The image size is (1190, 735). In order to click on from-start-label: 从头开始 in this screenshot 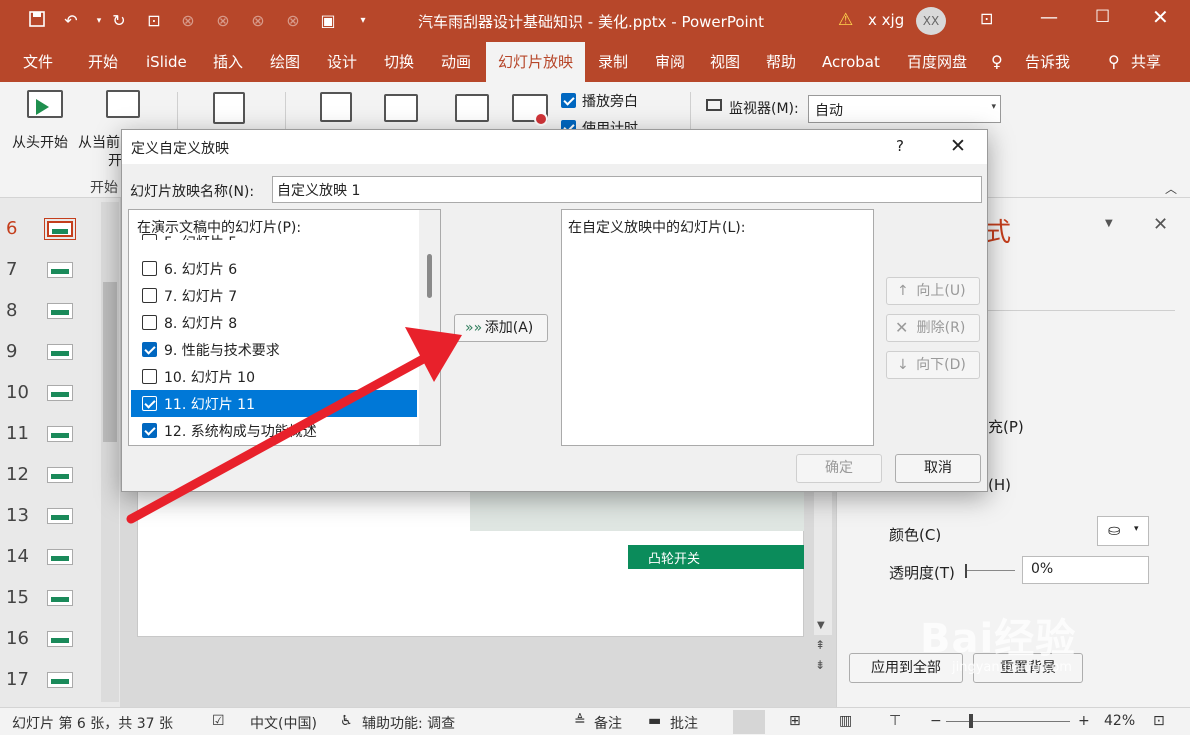, I will do `click(40, 142)`.